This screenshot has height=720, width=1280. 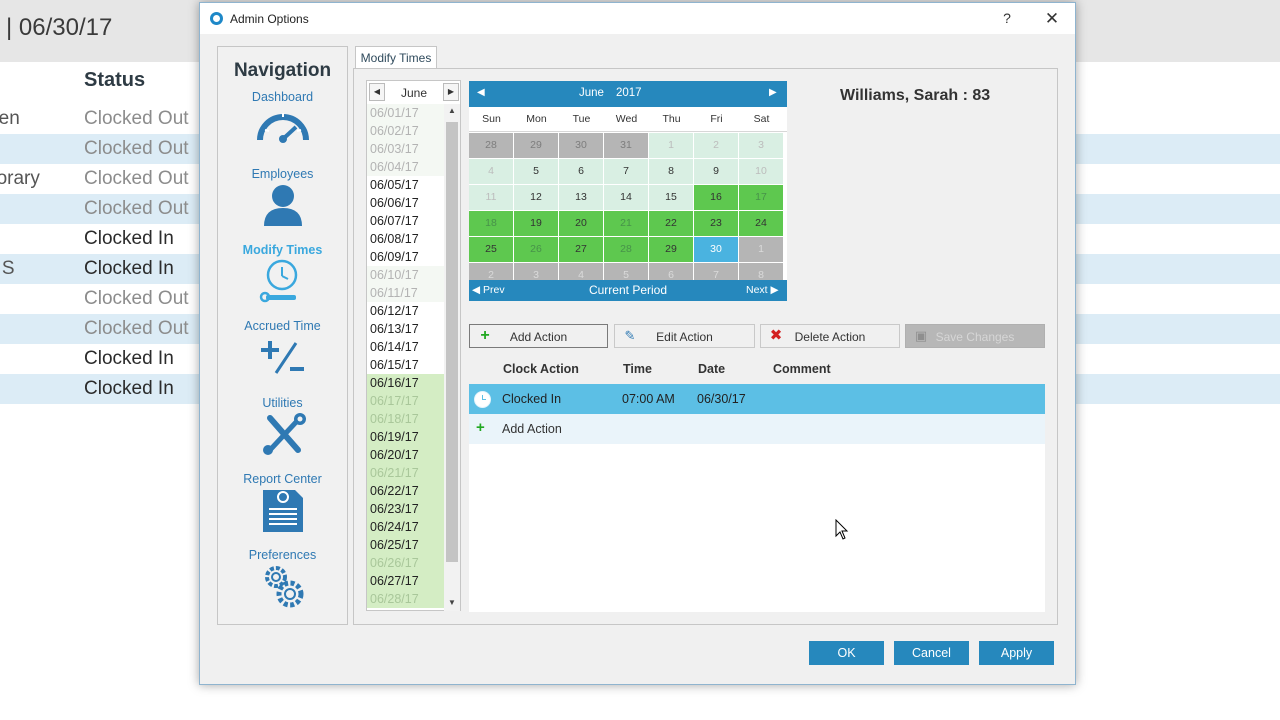 What do you see at coordinates (405, 185) in the screenshot?
I see `date-list-item: 06/05/17` at bounding box center [405, 185].